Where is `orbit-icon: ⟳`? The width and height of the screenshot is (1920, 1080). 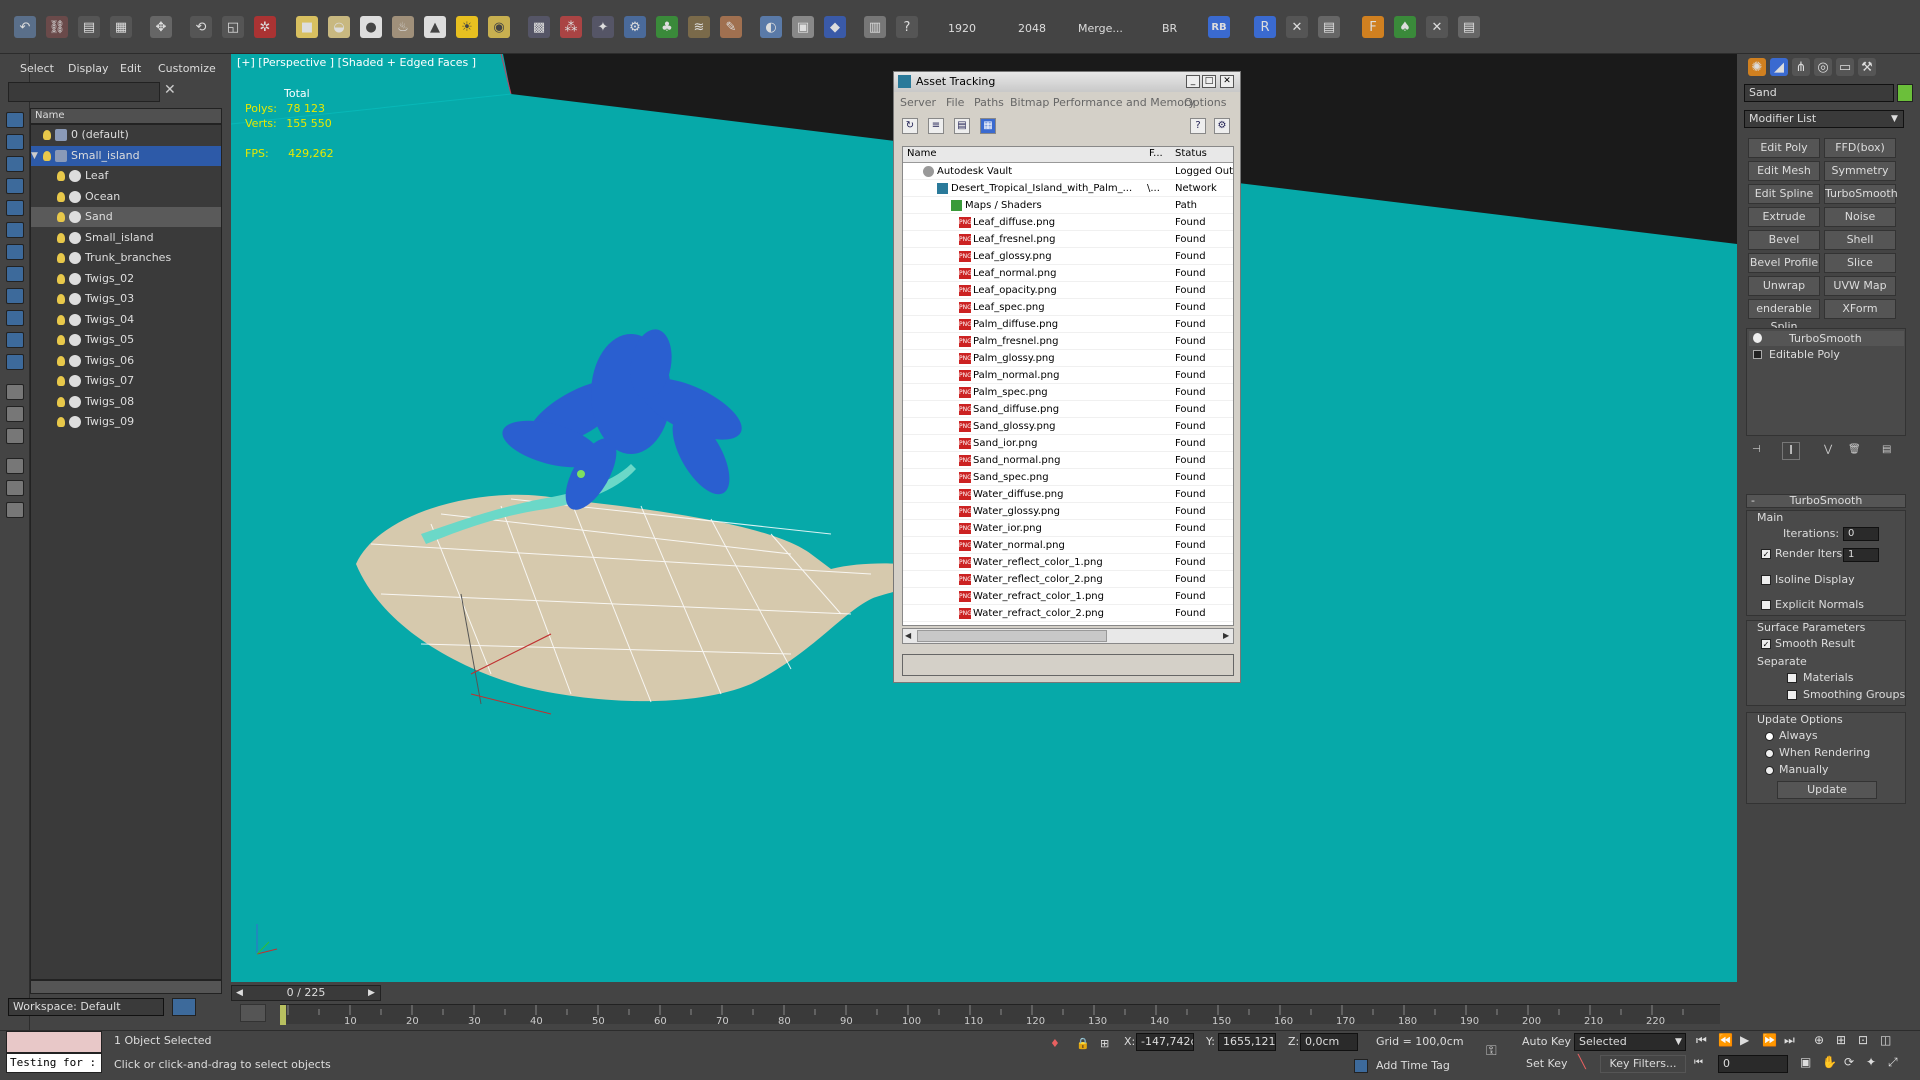
orbit-icon: ⟳ is located at coordinates (1849, 1062).